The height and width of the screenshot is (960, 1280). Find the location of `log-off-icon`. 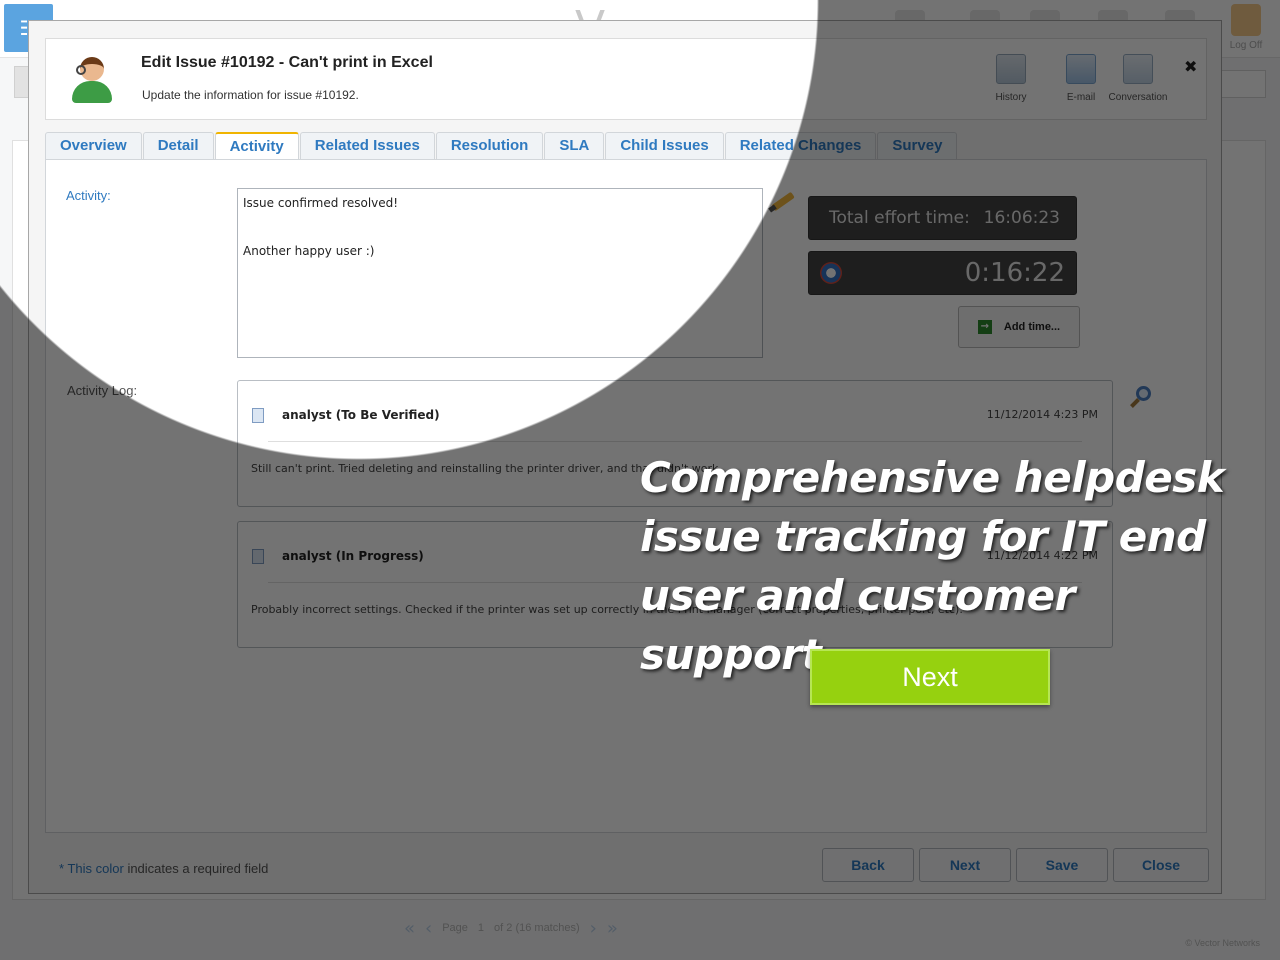

log-off-icon is located at coordinates (1246, 20).